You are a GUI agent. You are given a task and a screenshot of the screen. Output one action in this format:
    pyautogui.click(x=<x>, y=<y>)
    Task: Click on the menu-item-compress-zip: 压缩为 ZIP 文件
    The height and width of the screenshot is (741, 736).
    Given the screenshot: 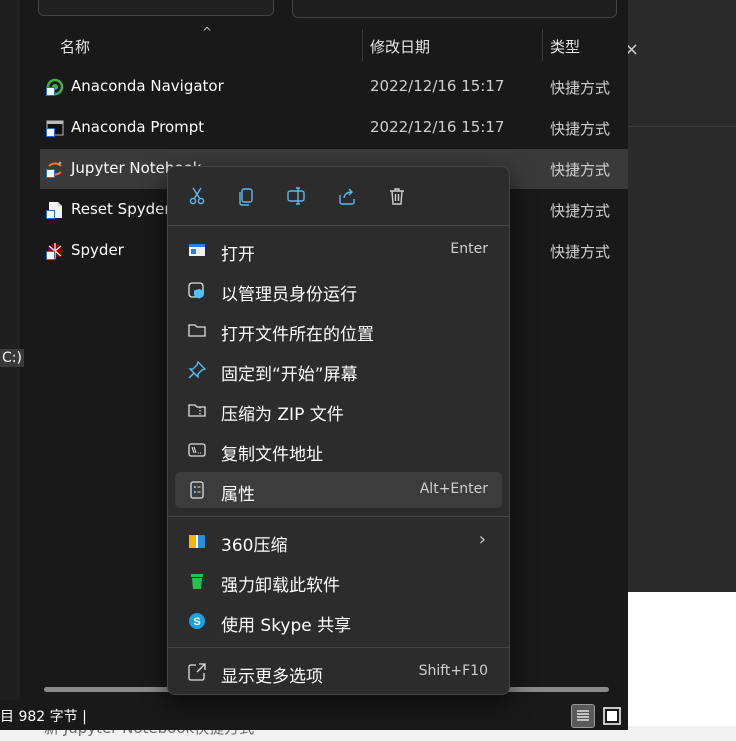 What is the action you would take?
    pyautogui.click(x=338, y=410)
    